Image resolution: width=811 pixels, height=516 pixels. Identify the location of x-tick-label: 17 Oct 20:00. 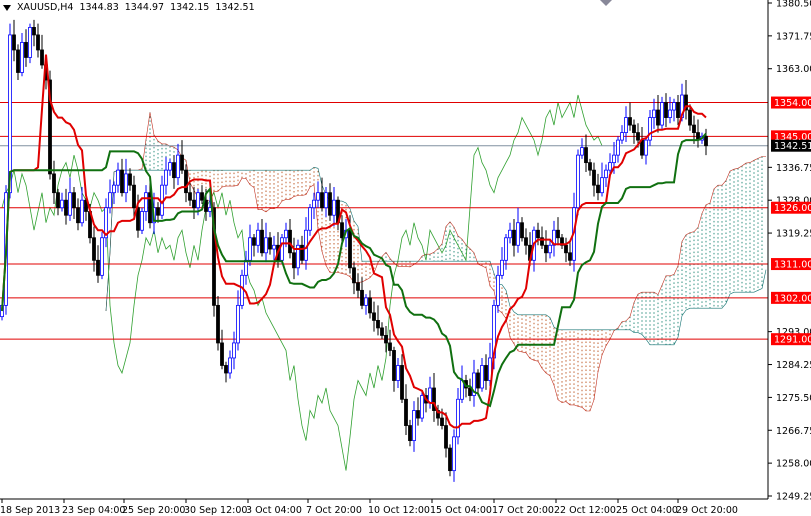
(523, 510).